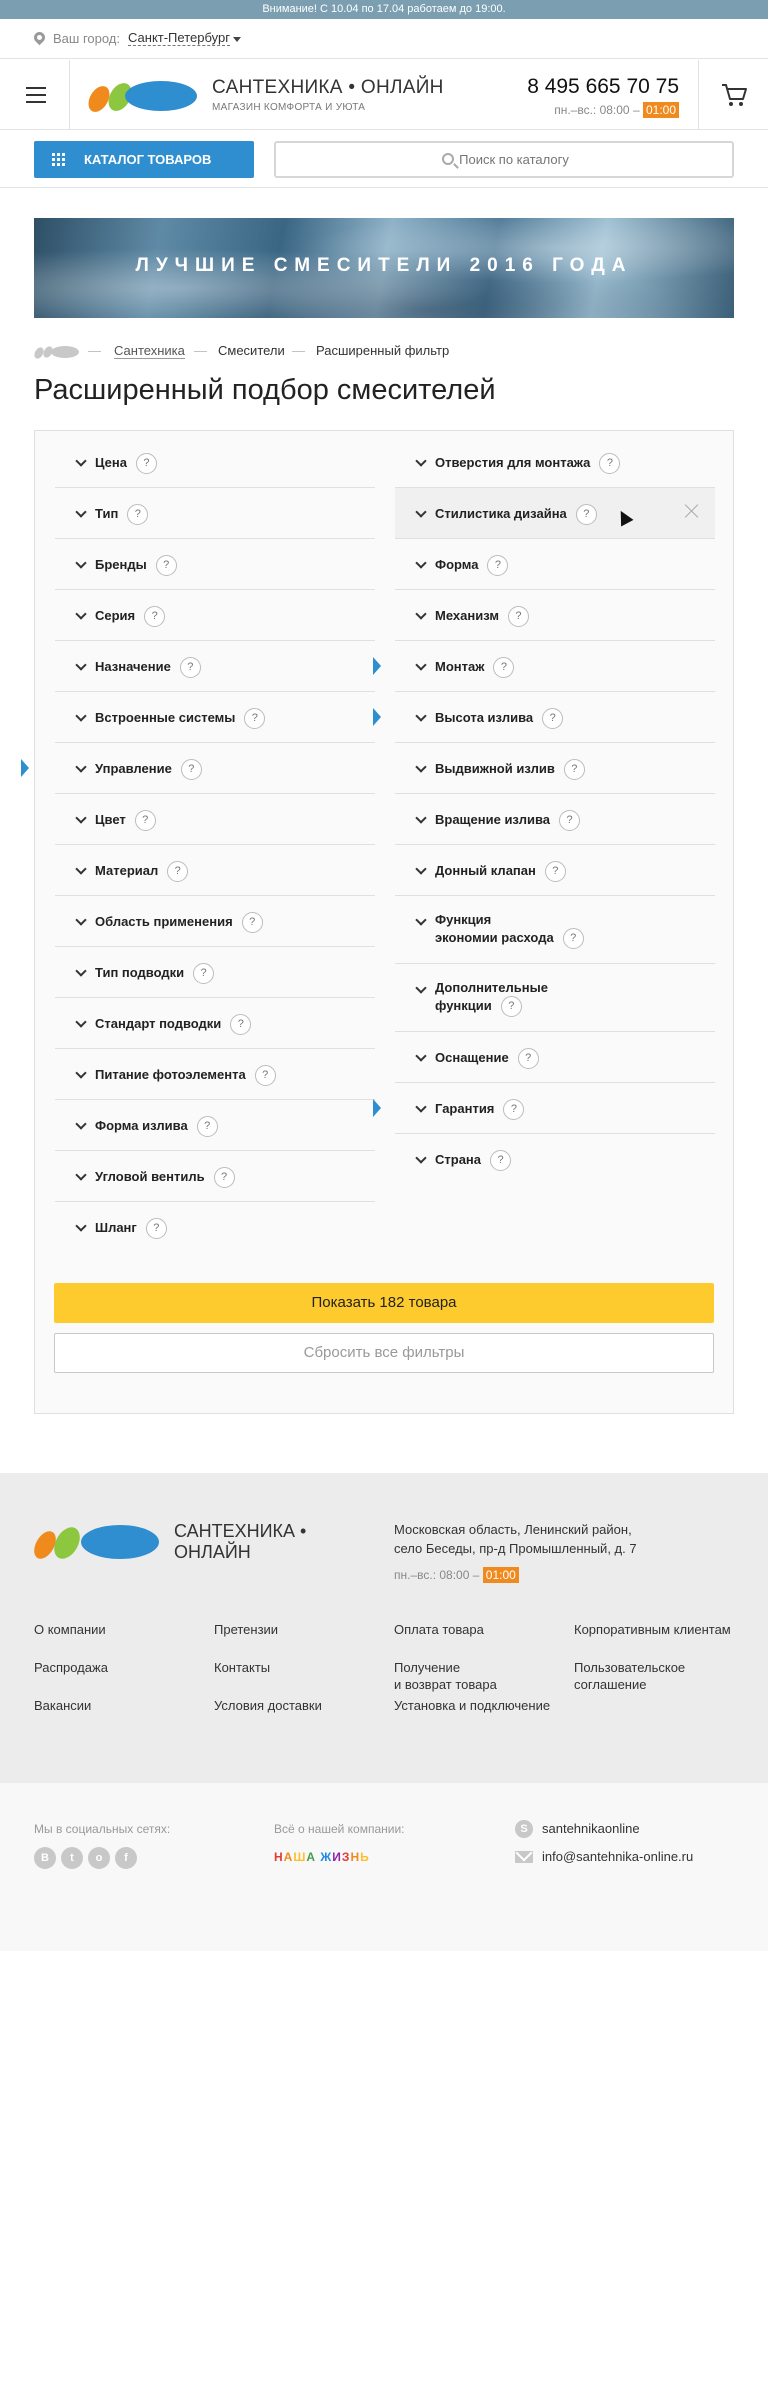  I want to click on footer-link: Контакты, so click(242, 1667).